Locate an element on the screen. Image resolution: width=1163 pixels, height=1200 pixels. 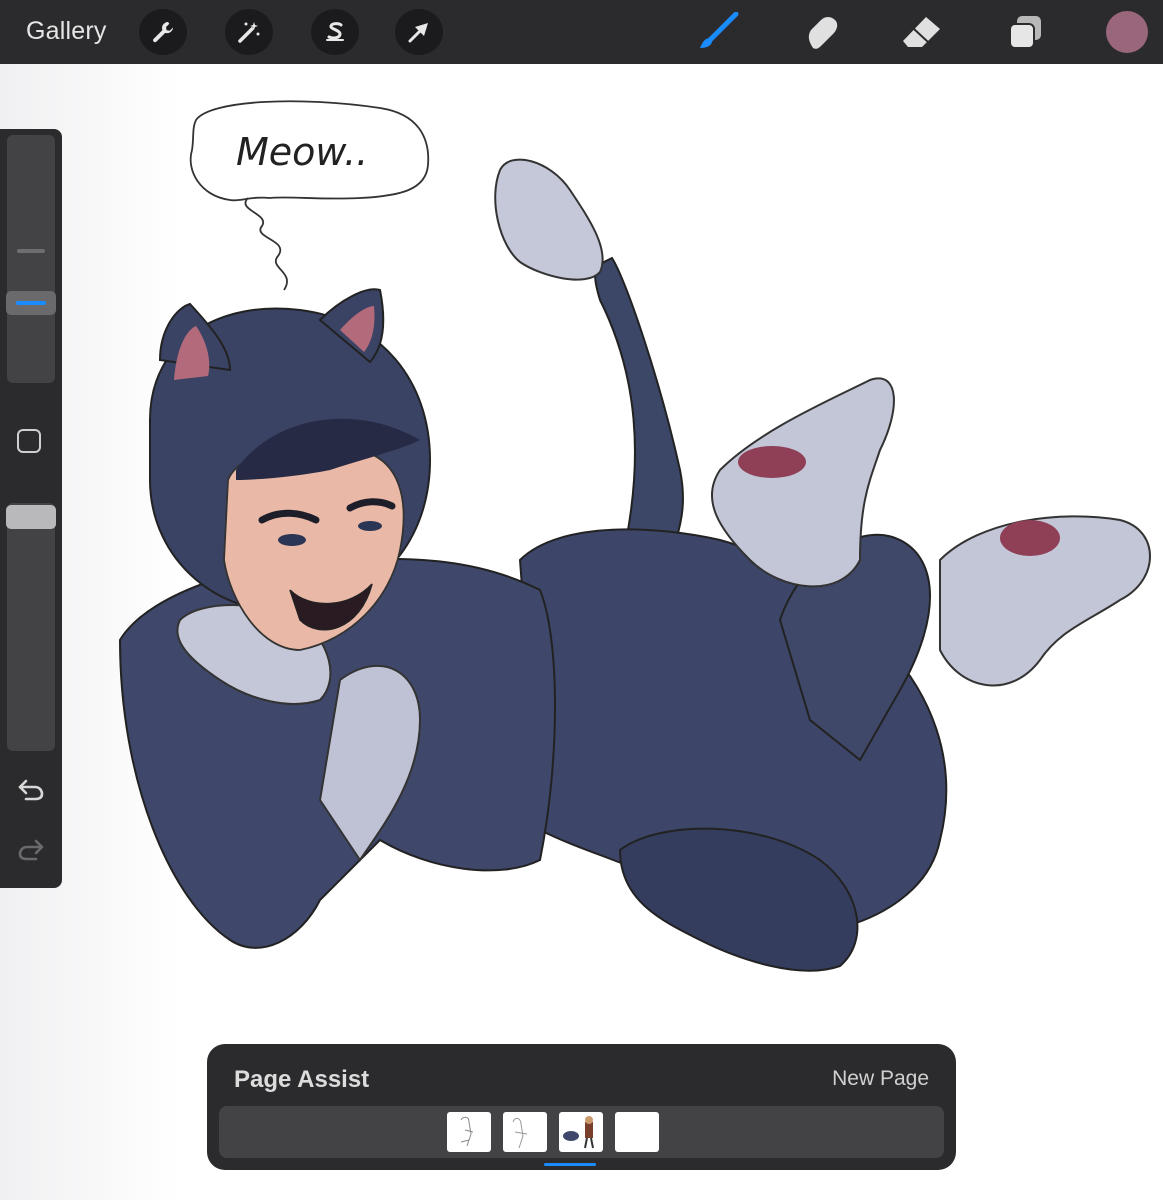
smudge-icon is located at coordinates (821, 32).